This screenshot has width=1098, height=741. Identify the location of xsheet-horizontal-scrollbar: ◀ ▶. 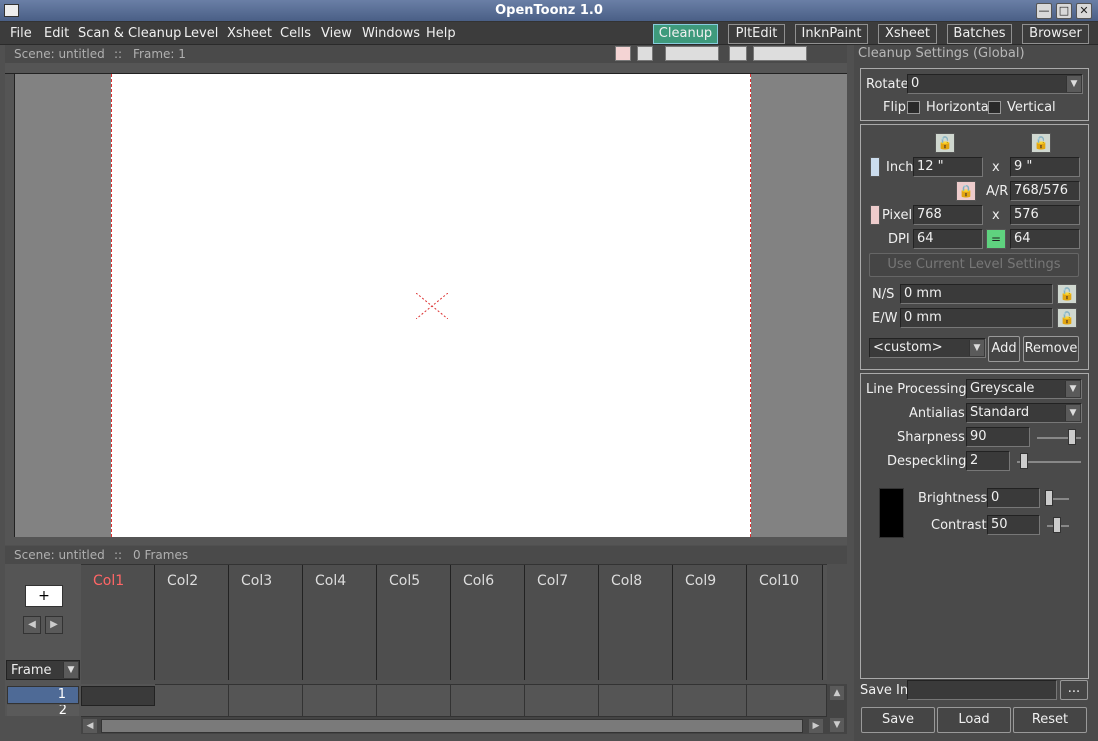
(454, 725).